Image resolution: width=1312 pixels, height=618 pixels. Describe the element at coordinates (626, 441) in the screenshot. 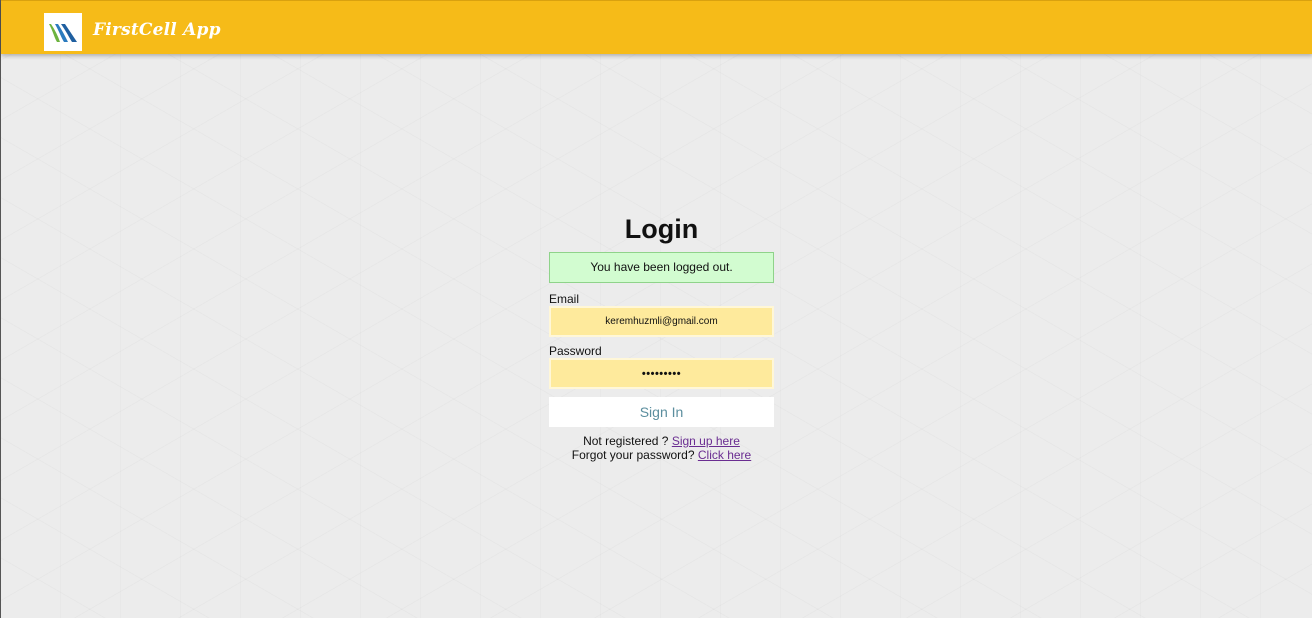

I see `register-prompt: Not registered ?` at that location.